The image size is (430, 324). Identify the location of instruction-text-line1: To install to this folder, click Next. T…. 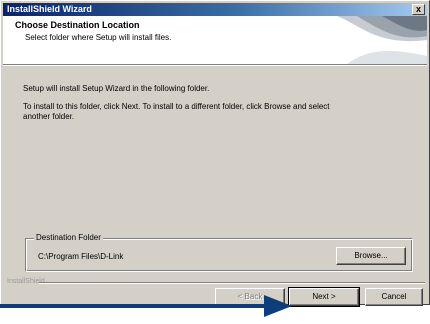
(176, 106).